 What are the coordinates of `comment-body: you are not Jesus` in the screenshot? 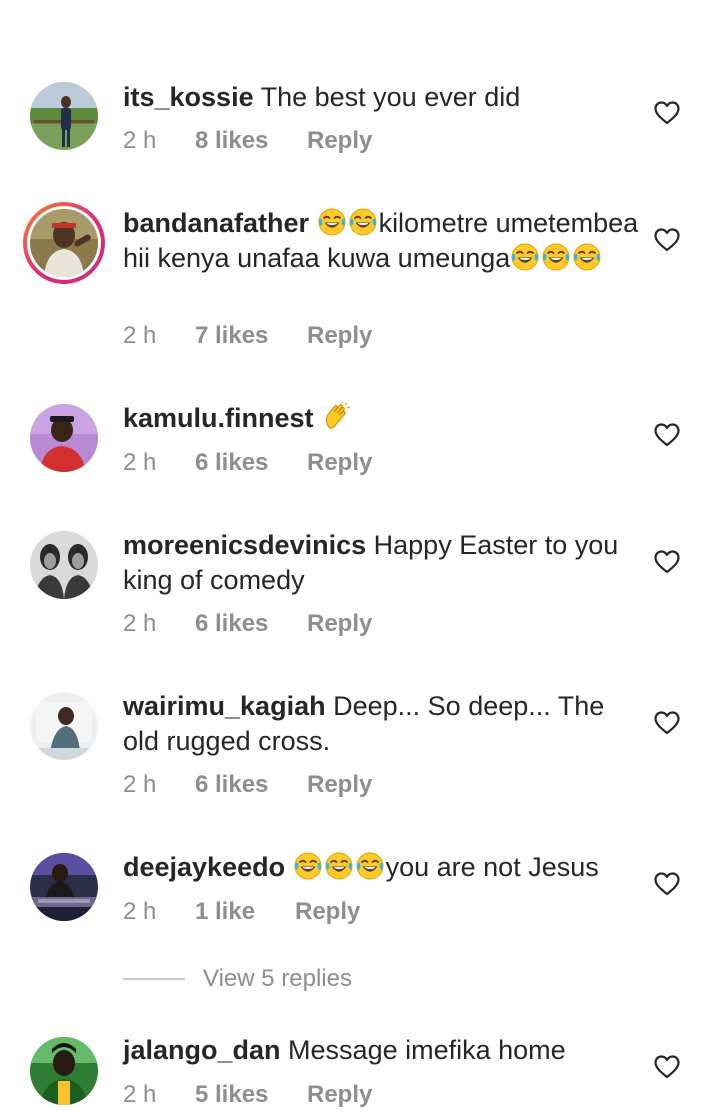 It's located at (492, 867).